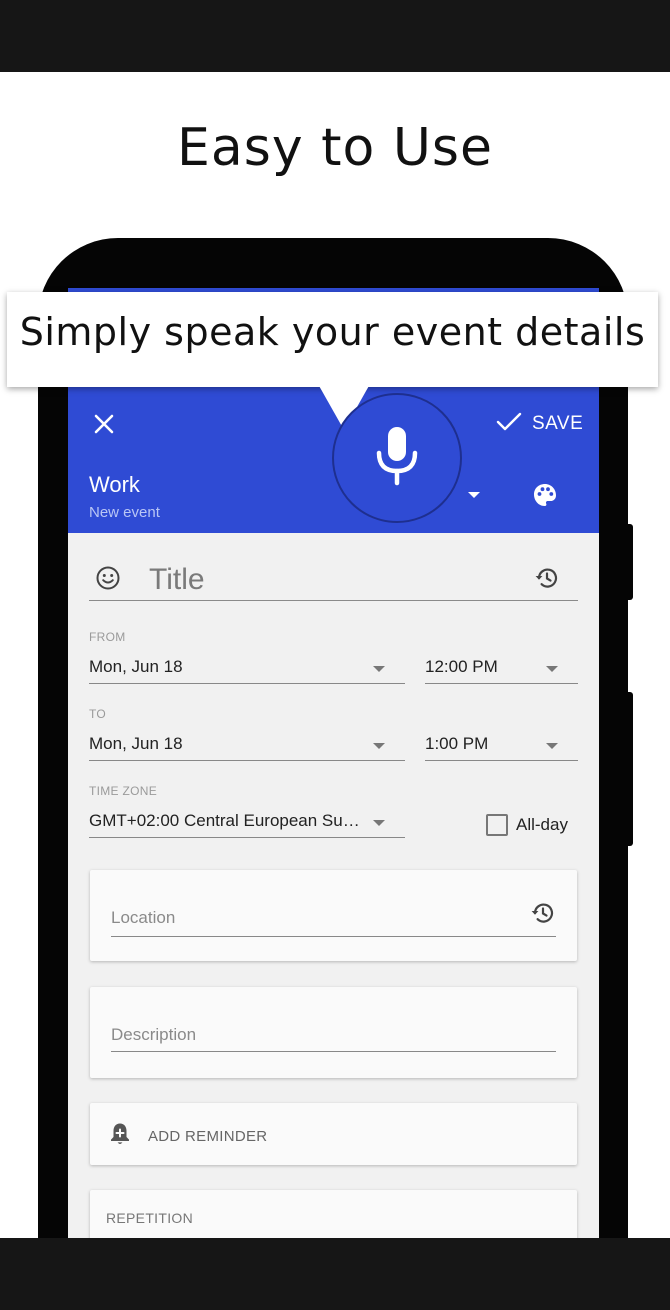  I want to click on location-placeholder: Location, so click(143, 917).